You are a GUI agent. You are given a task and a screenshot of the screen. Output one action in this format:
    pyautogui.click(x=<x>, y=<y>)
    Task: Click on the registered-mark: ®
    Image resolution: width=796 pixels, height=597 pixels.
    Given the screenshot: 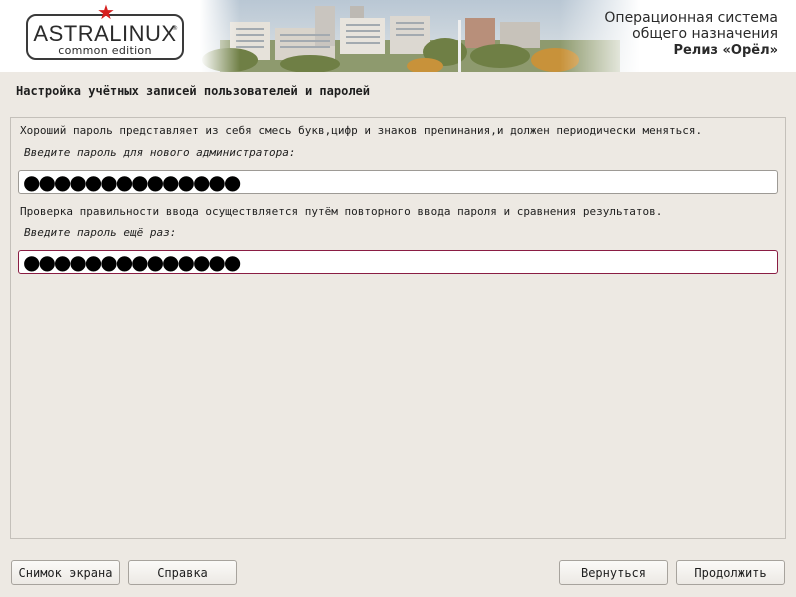 What is the action you would take?
    pyautogui.click(x=175, y=28)
    